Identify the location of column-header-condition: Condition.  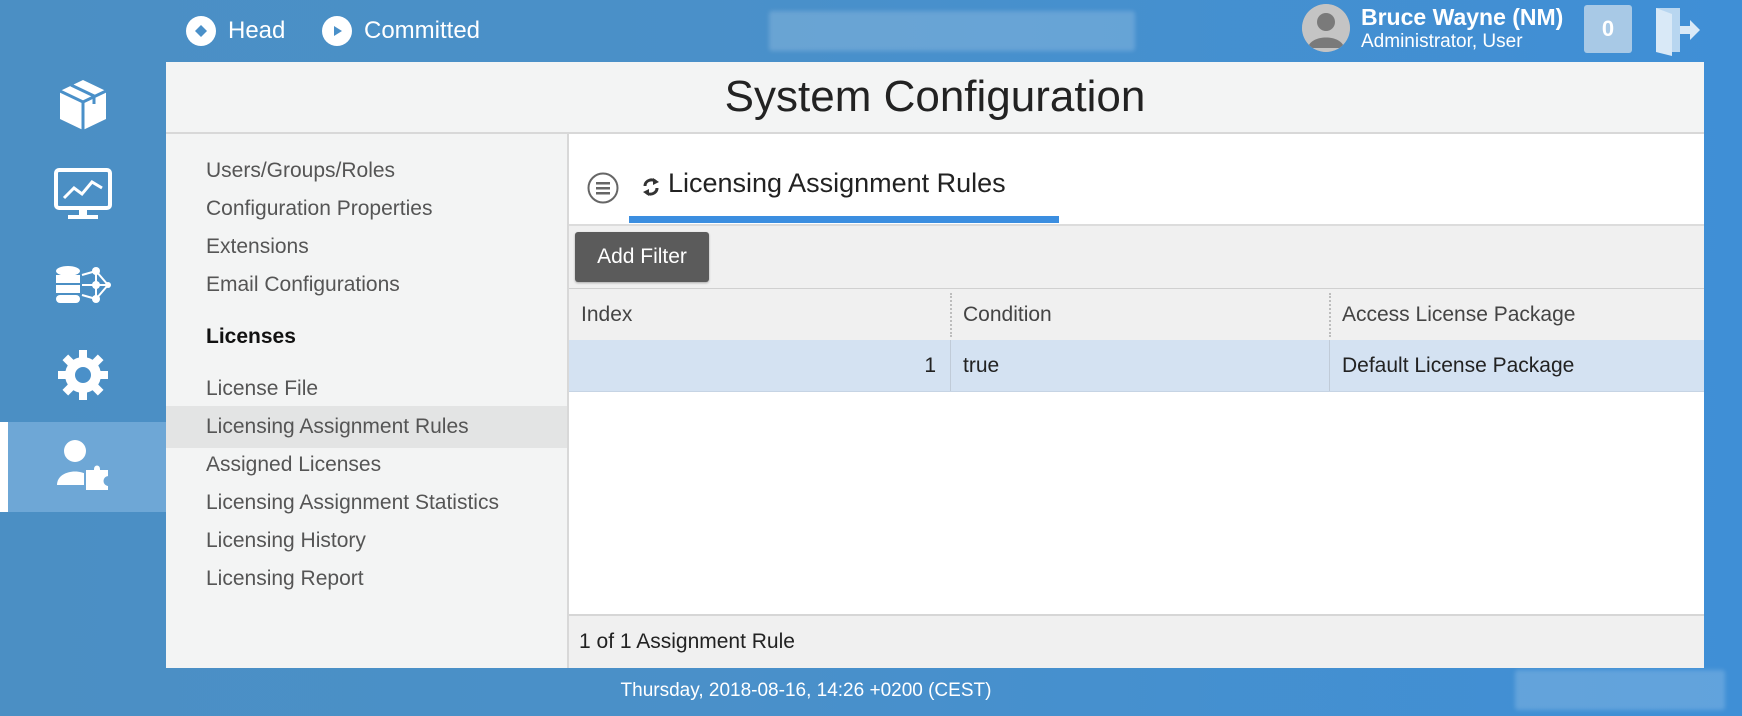
(1140, 315).